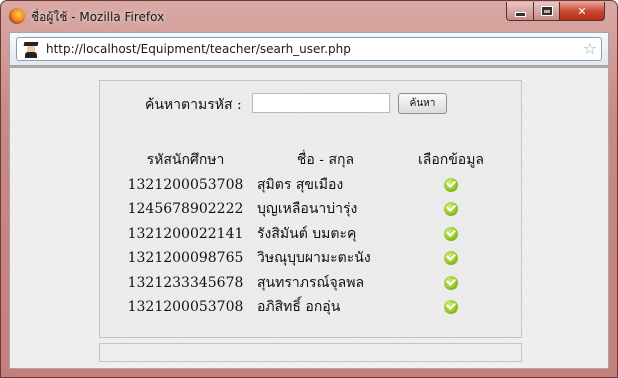 The image size is (618, 378). What do you see at coordinates (185, 209) in the screenshot?
I see `student-id-cell: 1245678902222` at bounding box center [185, 209].